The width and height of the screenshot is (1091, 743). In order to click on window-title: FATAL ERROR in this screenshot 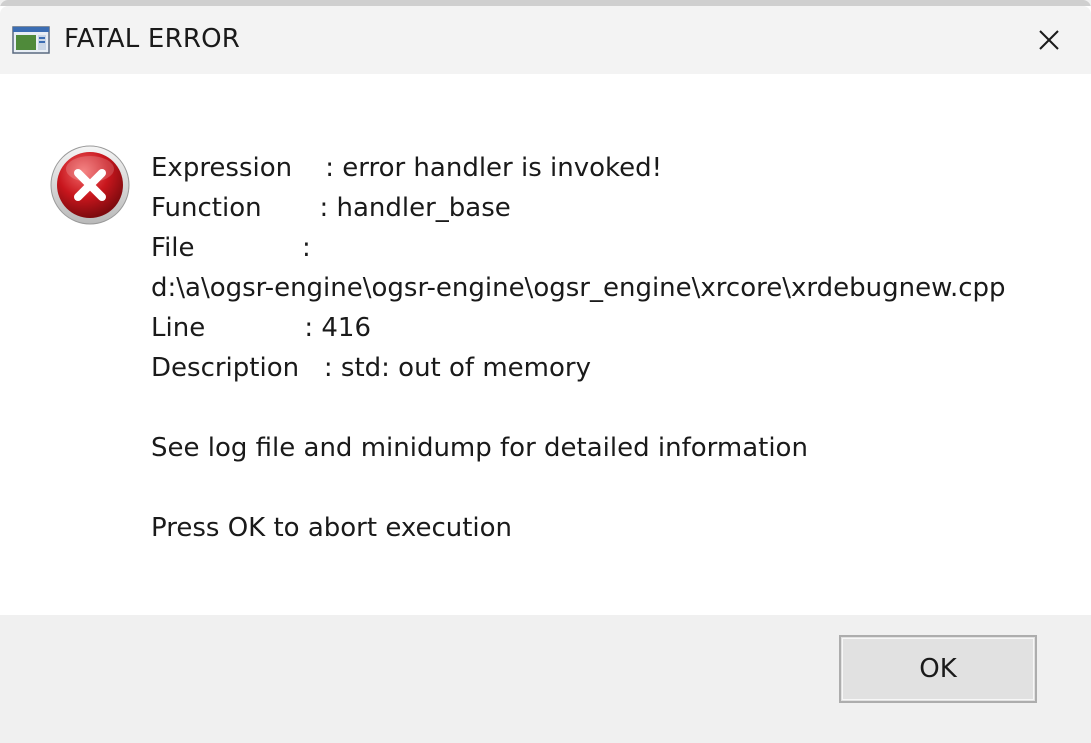, I will do `click(152, 39)`.